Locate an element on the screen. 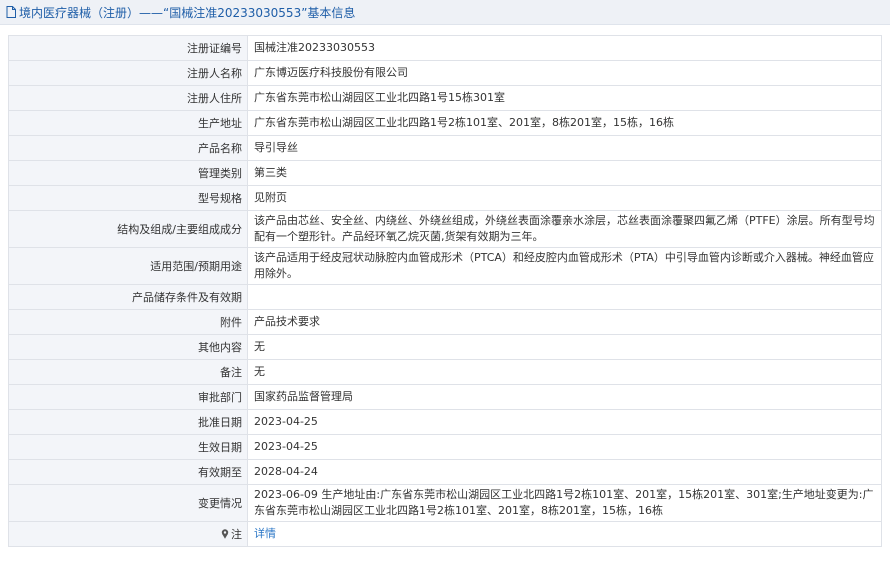 This screenshot has width=890, height=577. table-row: 备注 无 is located at coordinates (445, 372).